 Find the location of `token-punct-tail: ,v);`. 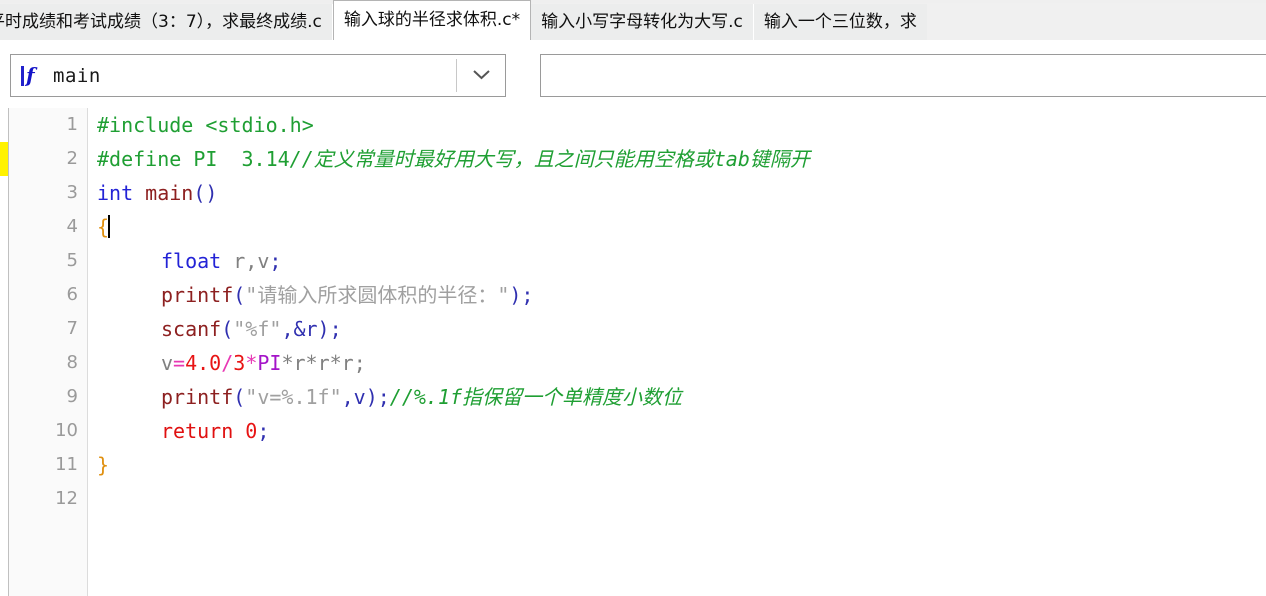

token-punct-tail: ,v); is located at coordinates (365, 397).